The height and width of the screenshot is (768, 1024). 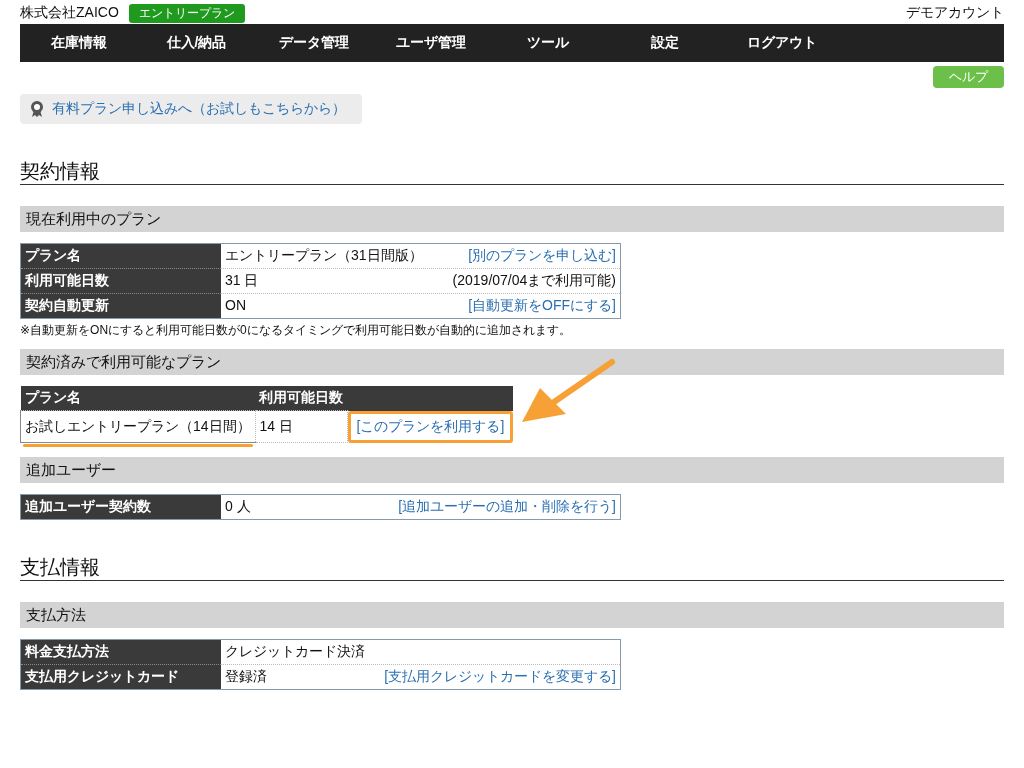 I want to click on column-header: 利用可能日数, so click(x=301, y=398).